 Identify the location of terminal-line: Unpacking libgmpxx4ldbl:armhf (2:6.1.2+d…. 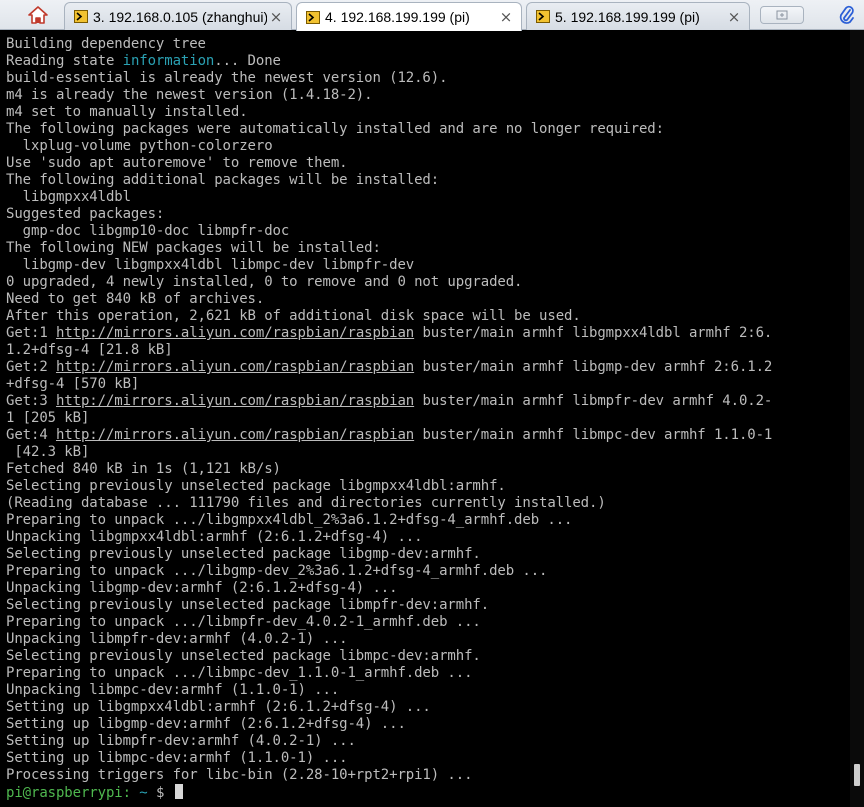
(426, 537).